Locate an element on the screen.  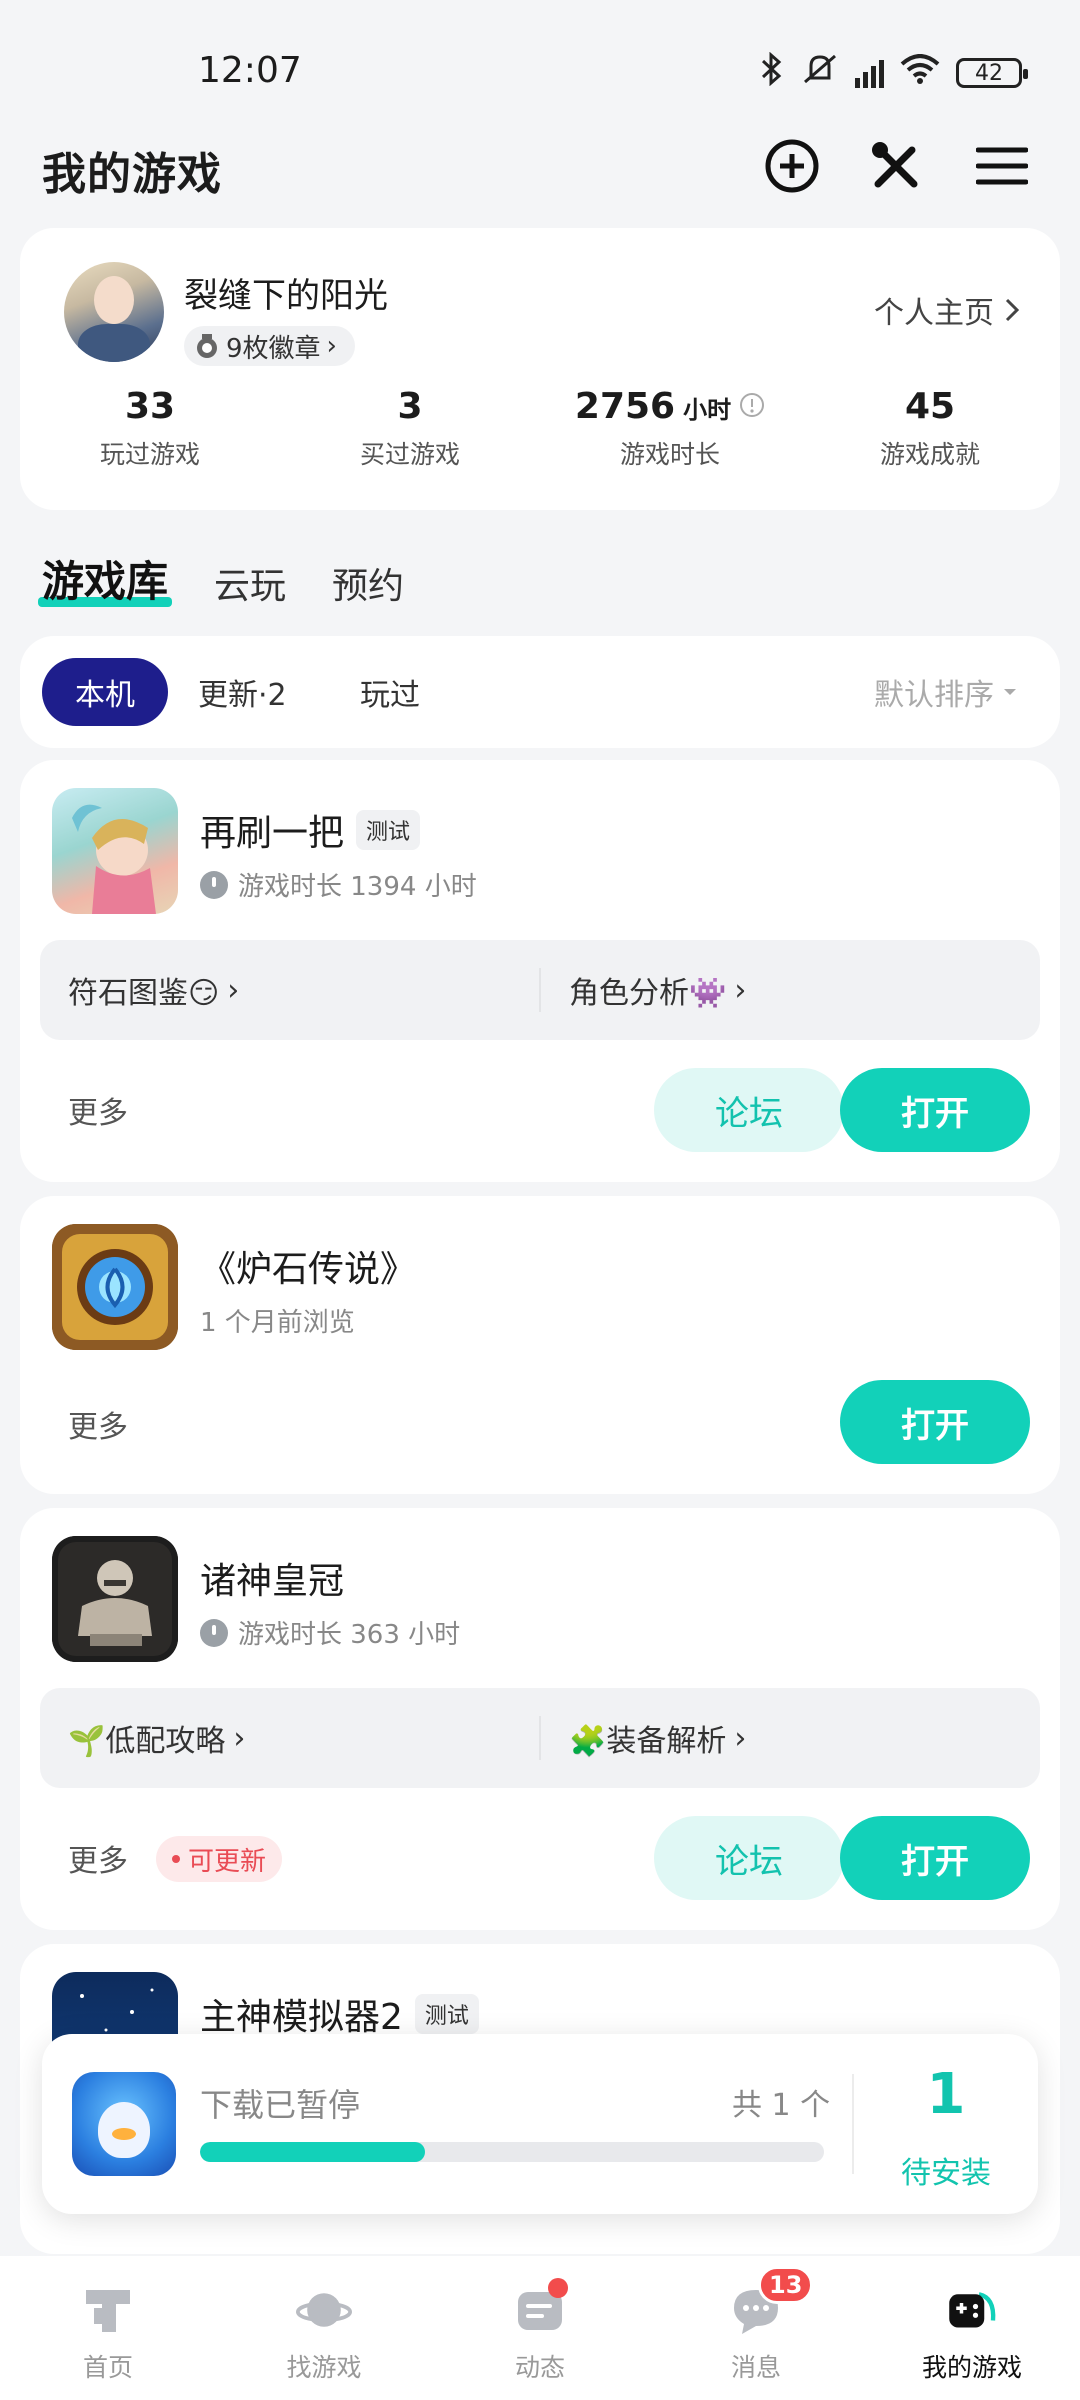
download-game-icon is located at coordinates (124, 2124).